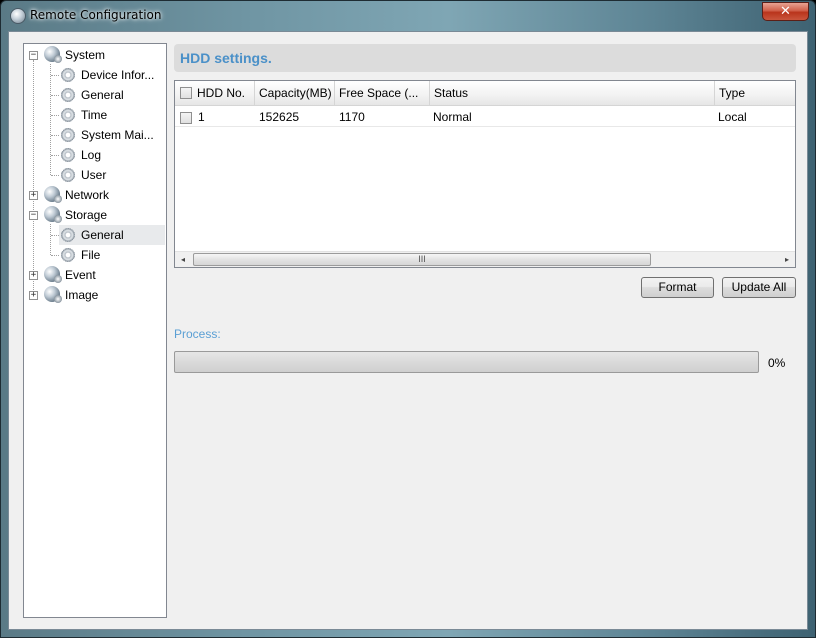 The image size is (816, 638). I want to click on panel-title: HDD settings., so click(226, 58).